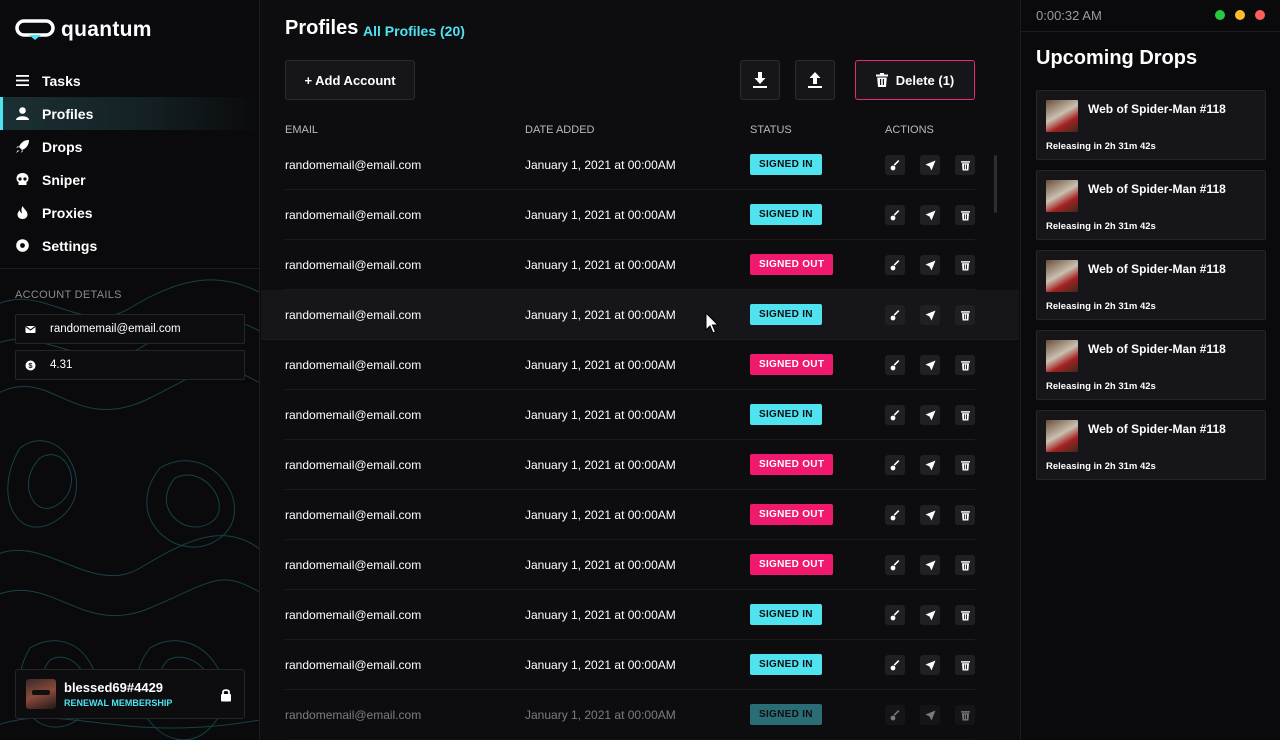 Image resolution: width=1280 pixels, height=740 pixels. What do you see at coordinates (1260, 15) in the screenshot?
I see `window-close-button` at bounding box center [1260, 15].